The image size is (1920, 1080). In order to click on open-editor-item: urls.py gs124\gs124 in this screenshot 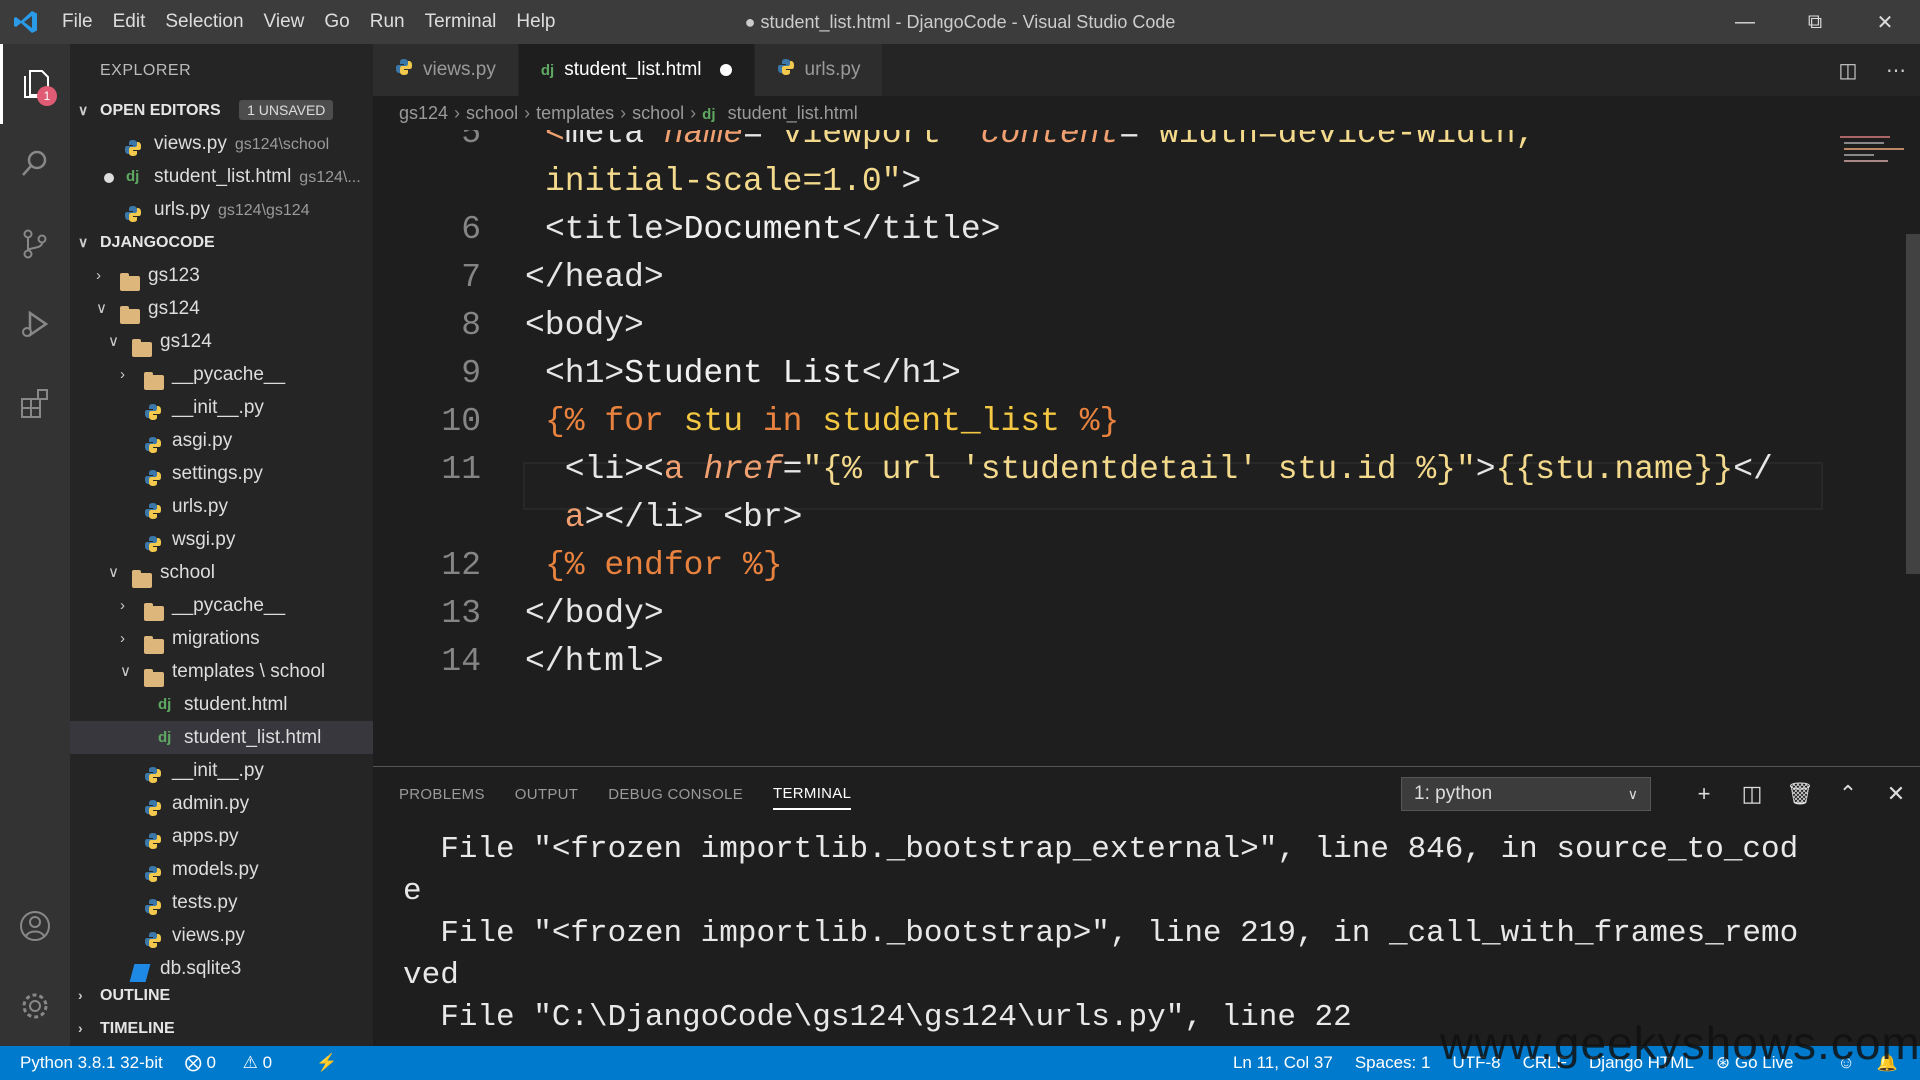, I will do `click(221, 209)`.